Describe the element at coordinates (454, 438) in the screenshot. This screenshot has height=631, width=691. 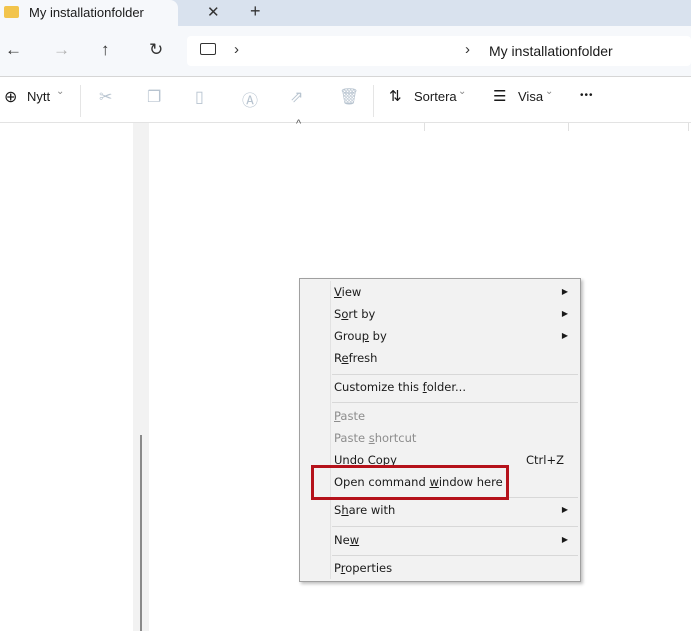
I see `menu-item: Paste shortcut` at that location.